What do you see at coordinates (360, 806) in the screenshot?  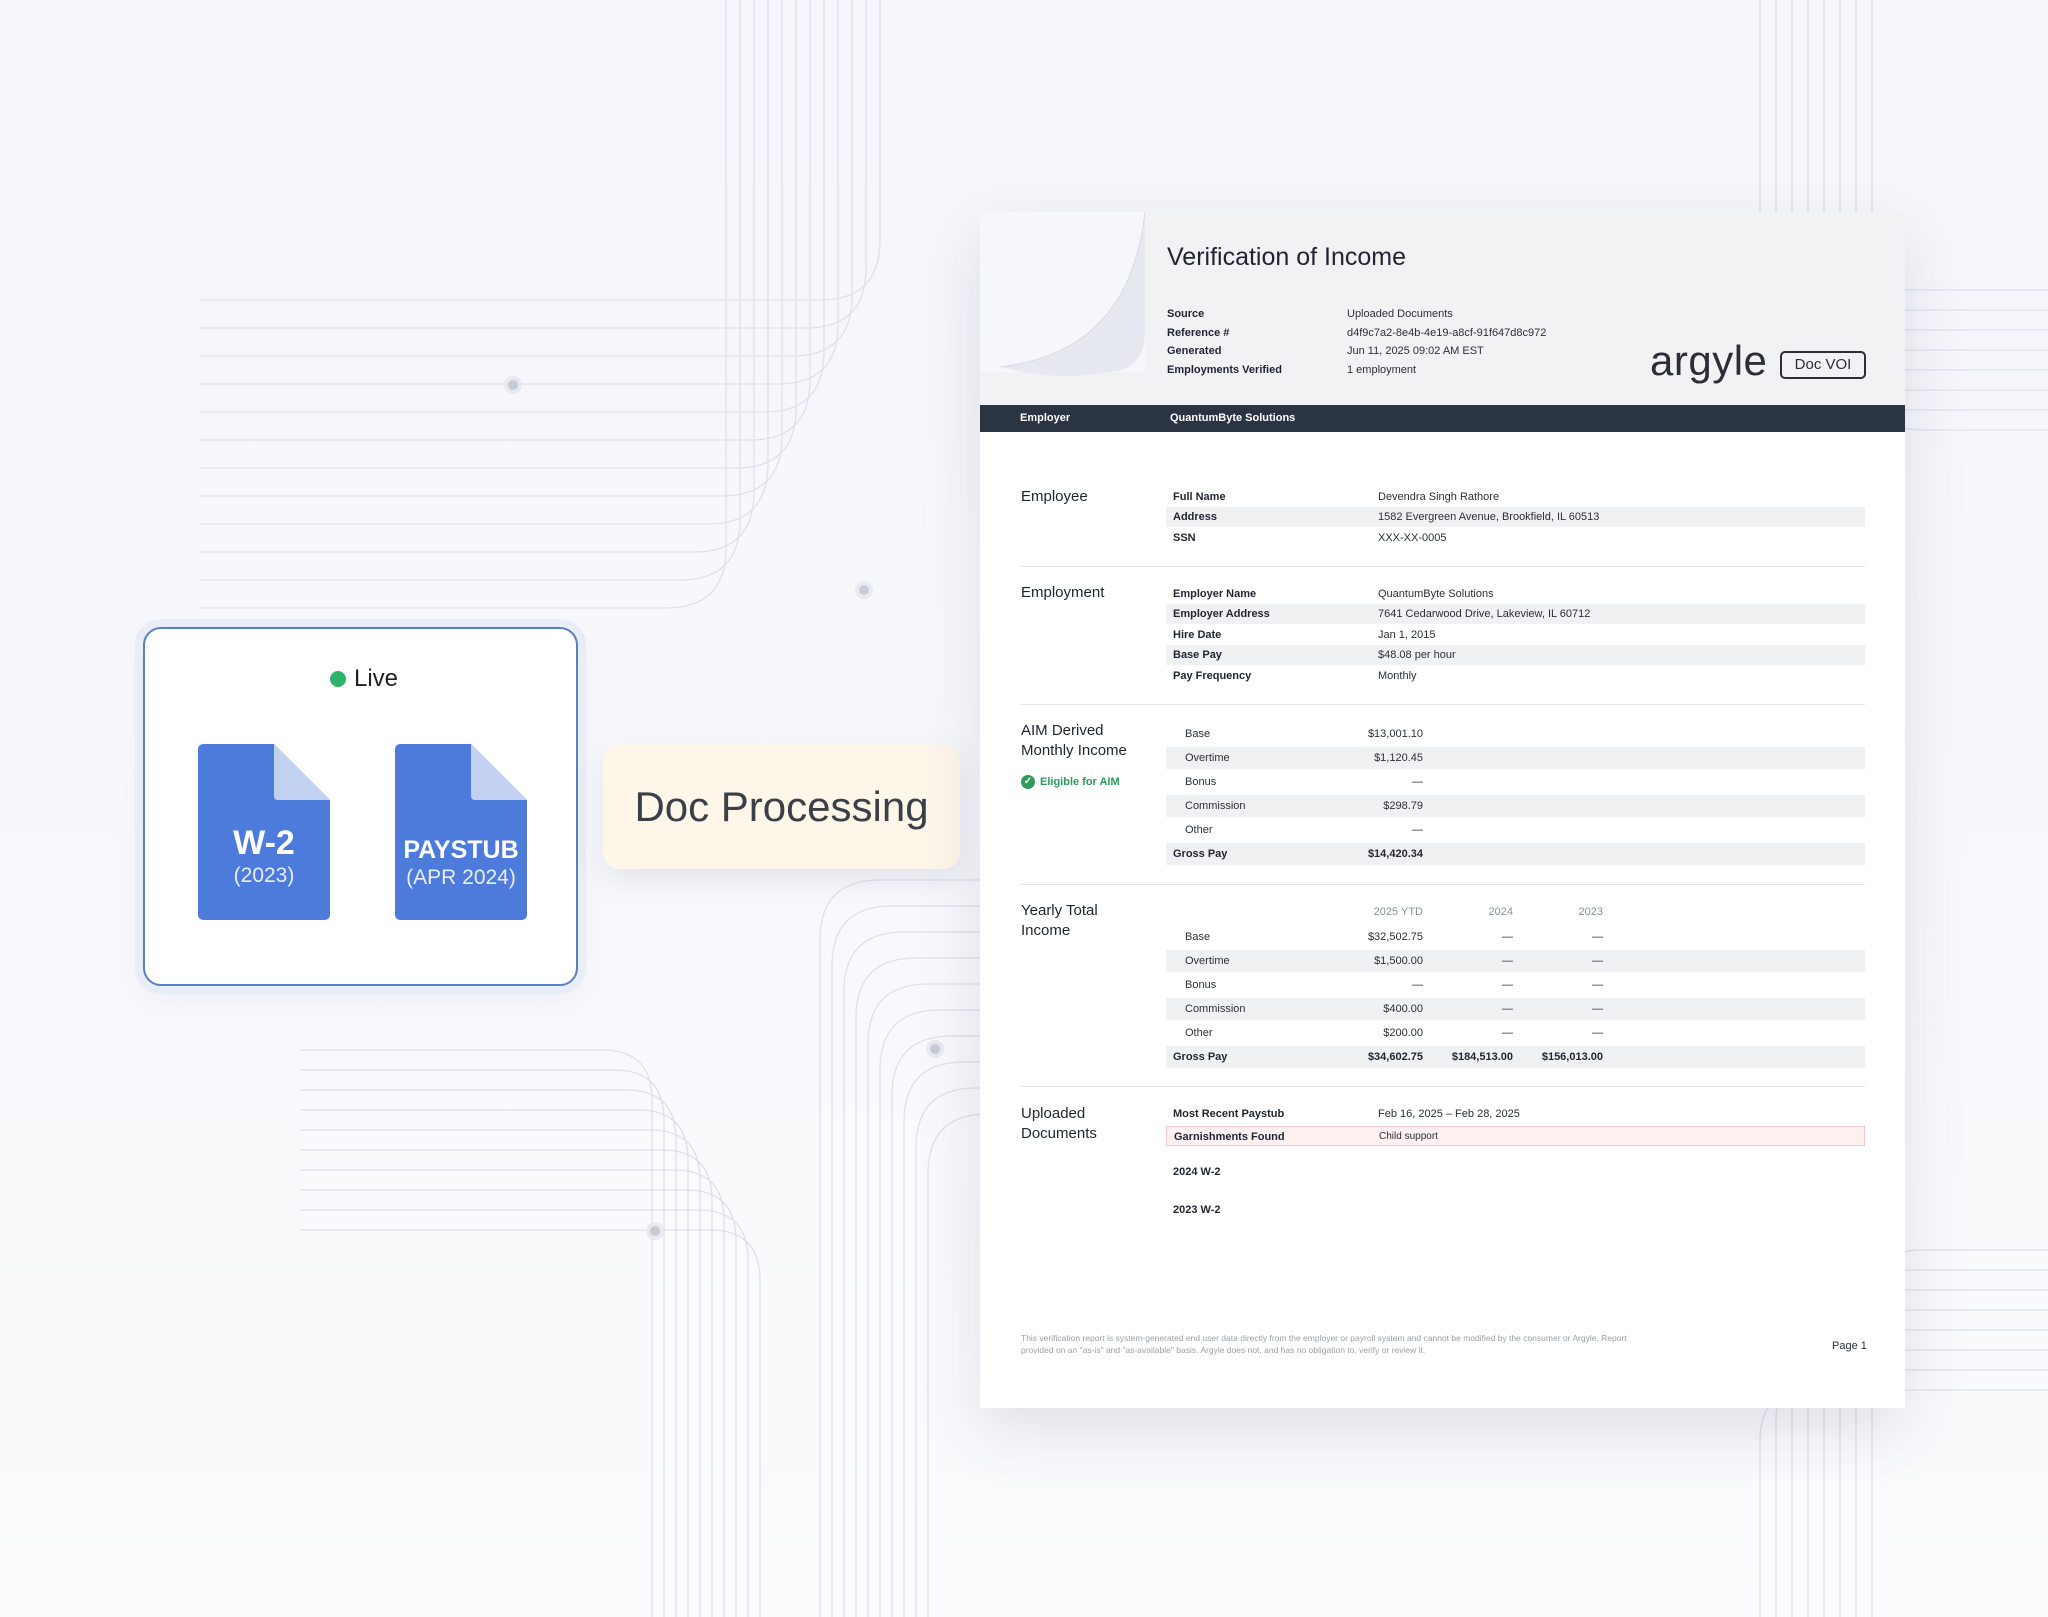 I see `live-documents-card: Live W-2 (2023) PAYSTUB (APR 2024)` at bounding box center [360, 806].